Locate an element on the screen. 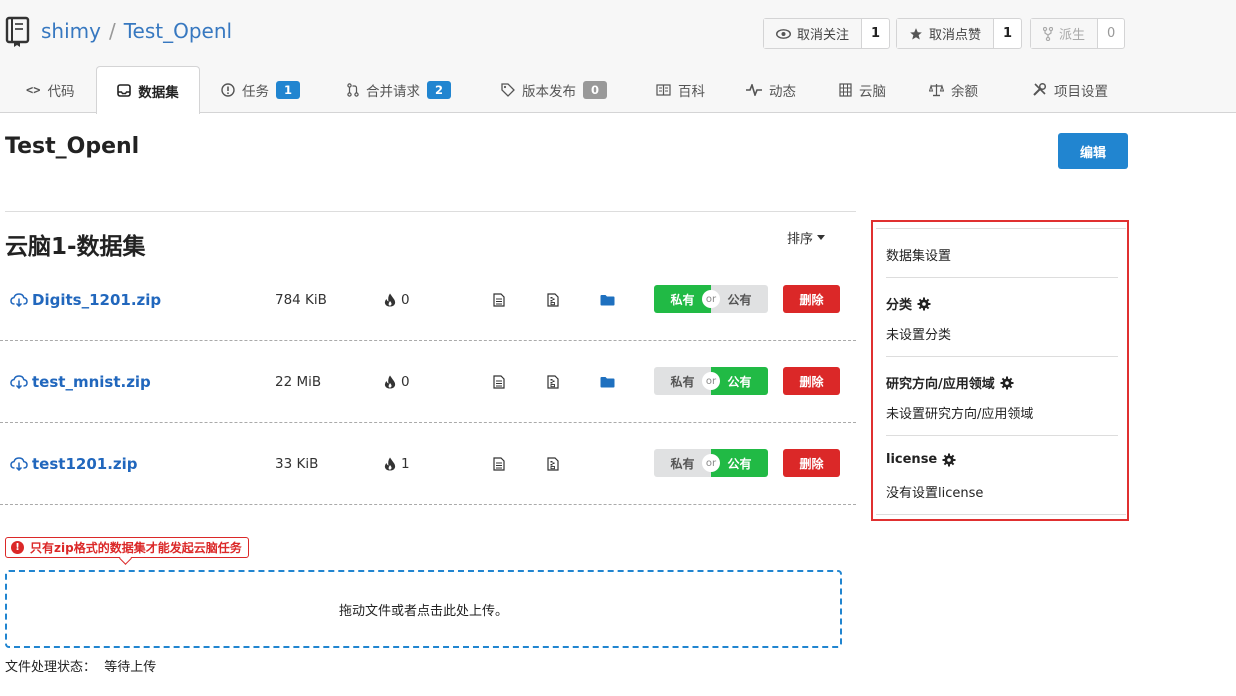  file-size: 784 KiB is located at coordinates (301, 299).